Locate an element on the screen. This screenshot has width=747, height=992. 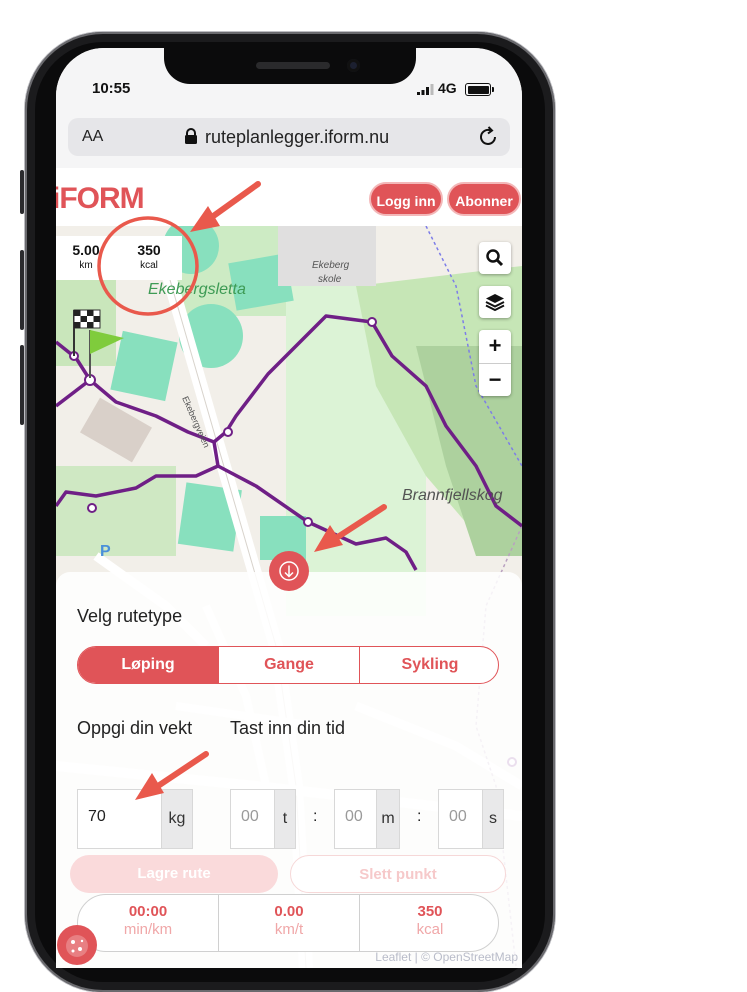
search-icon is located at coordinates (495, 258).